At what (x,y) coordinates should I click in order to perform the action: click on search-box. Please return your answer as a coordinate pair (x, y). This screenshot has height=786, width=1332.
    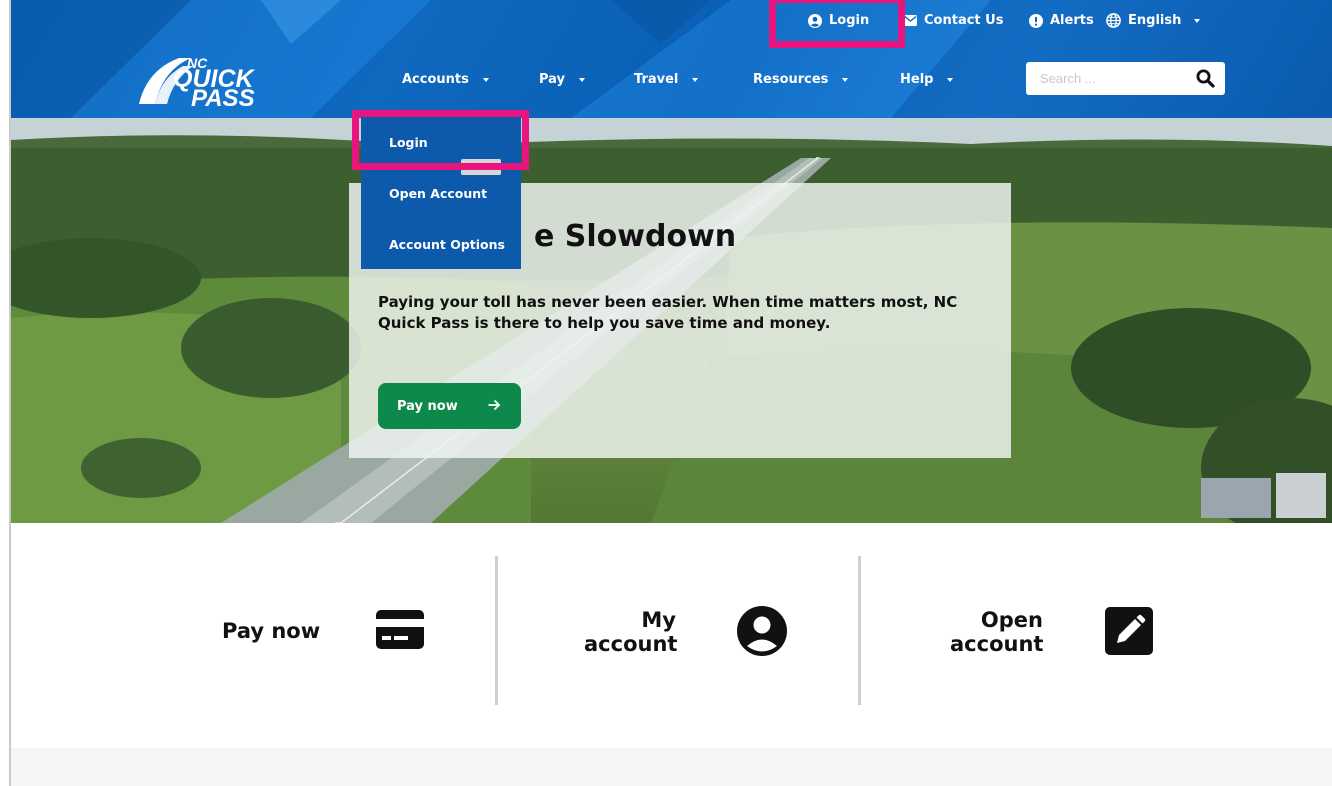
    Looking at the image, I should click on (1125, 78).